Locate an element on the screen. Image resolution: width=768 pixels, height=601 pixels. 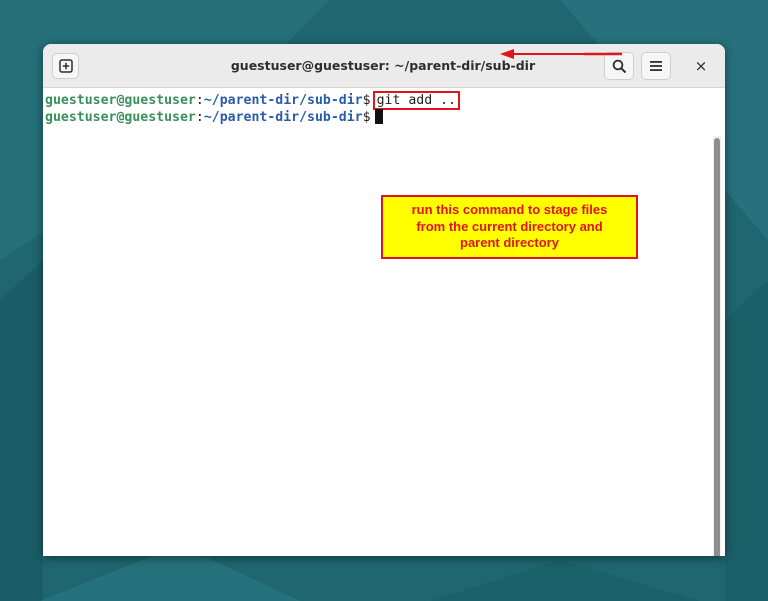
search-icon is located at coordinates (619, 66).